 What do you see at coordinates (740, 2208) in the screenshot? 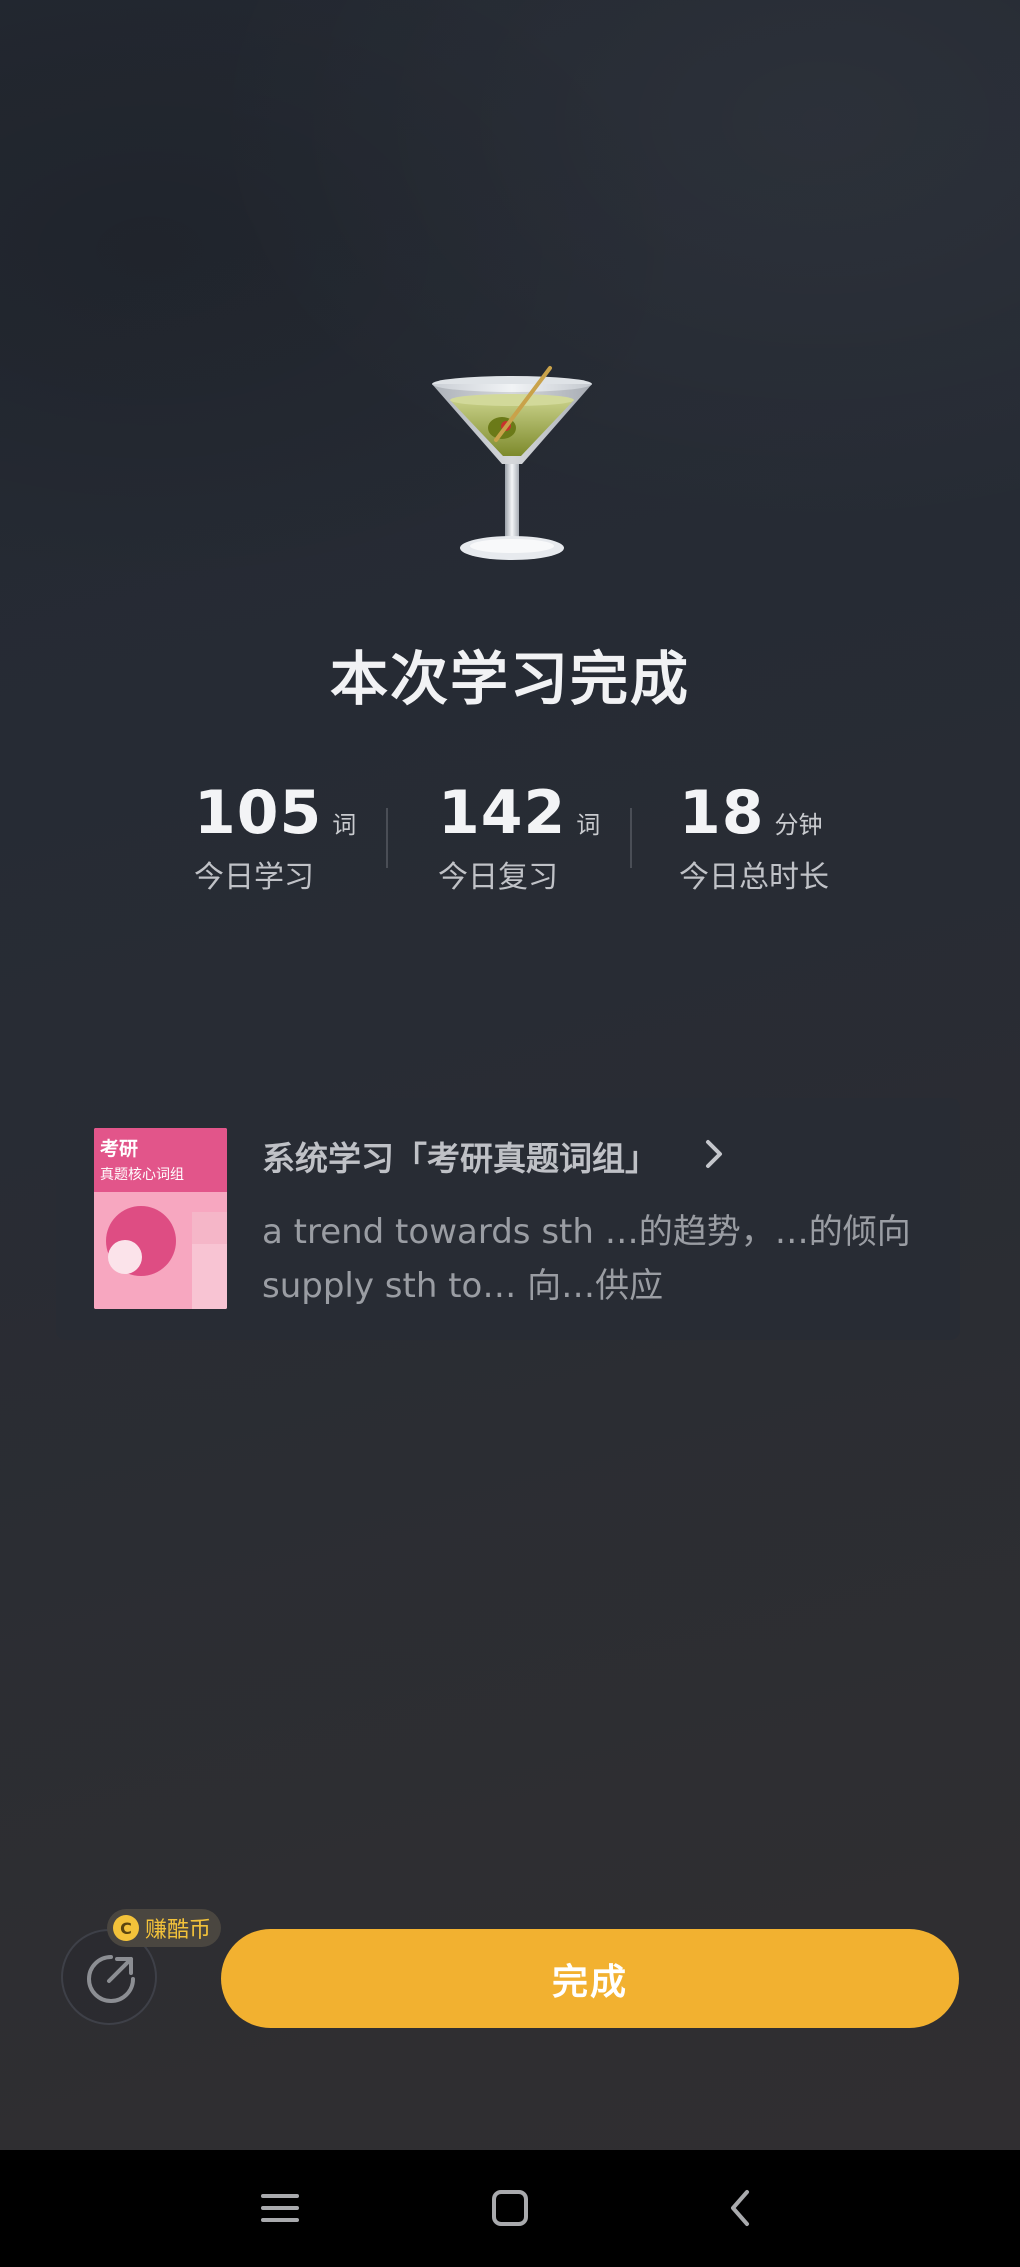
I see `back-icon` at bounding box center [740, 2208].